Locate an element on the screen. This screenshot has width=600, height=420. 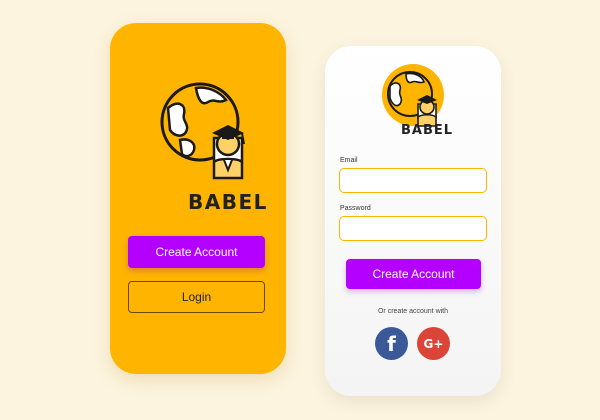
alt-signup-text: Or create account with is located at coordinates (413, 311).